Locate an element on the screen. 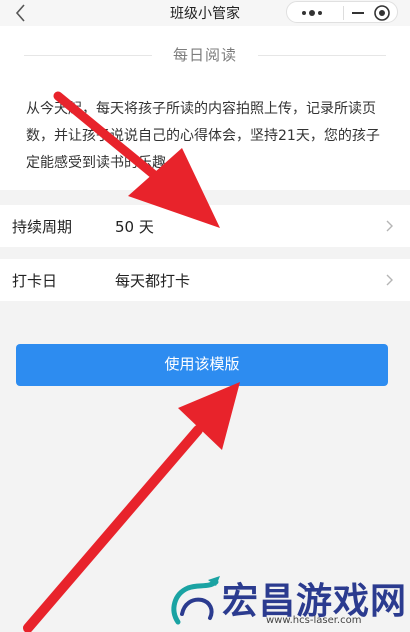 This screenshot has width=410, height=632. dragon-logo-icon is located at coordinates (195, 600).